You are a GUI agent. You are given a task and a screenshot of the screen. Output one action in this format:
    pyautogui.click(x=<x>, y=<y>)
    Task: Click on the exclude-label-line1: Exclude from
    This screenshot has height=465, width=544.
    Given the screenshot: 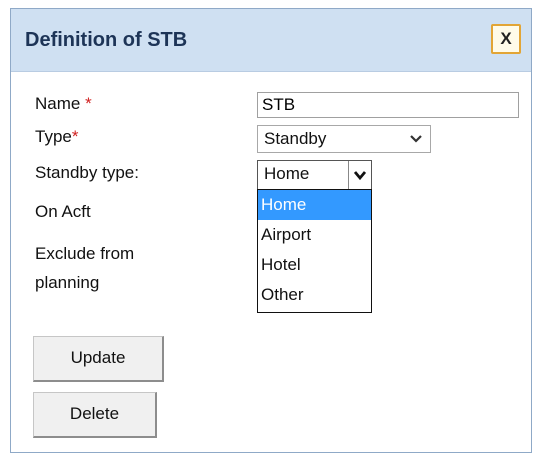 What is the action you would take?
    pyautogui.click(x=85, y=253)
    